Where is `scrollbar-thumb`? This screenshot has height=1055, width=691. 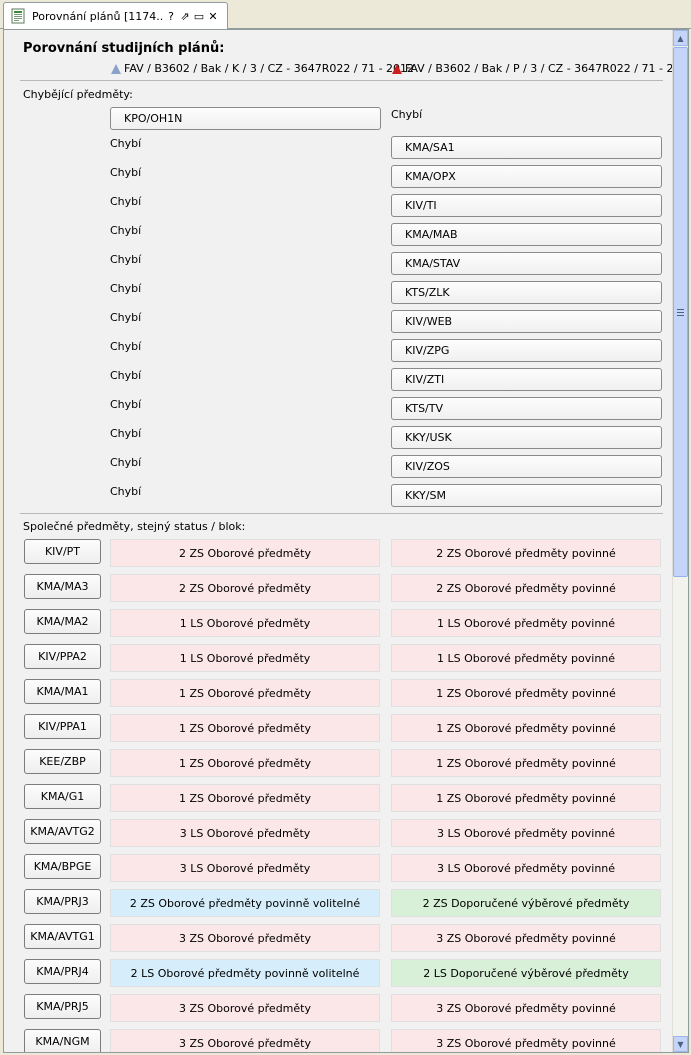 scrollbar-thumb is located at coordinates (680, 312).